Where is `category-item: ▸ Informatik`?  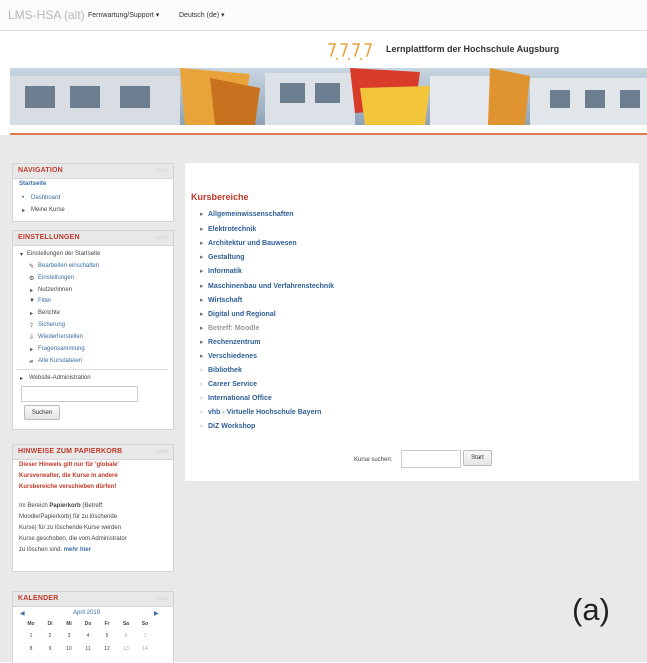 category-item: ▸ Informatik is located at coordinates (221, 271).